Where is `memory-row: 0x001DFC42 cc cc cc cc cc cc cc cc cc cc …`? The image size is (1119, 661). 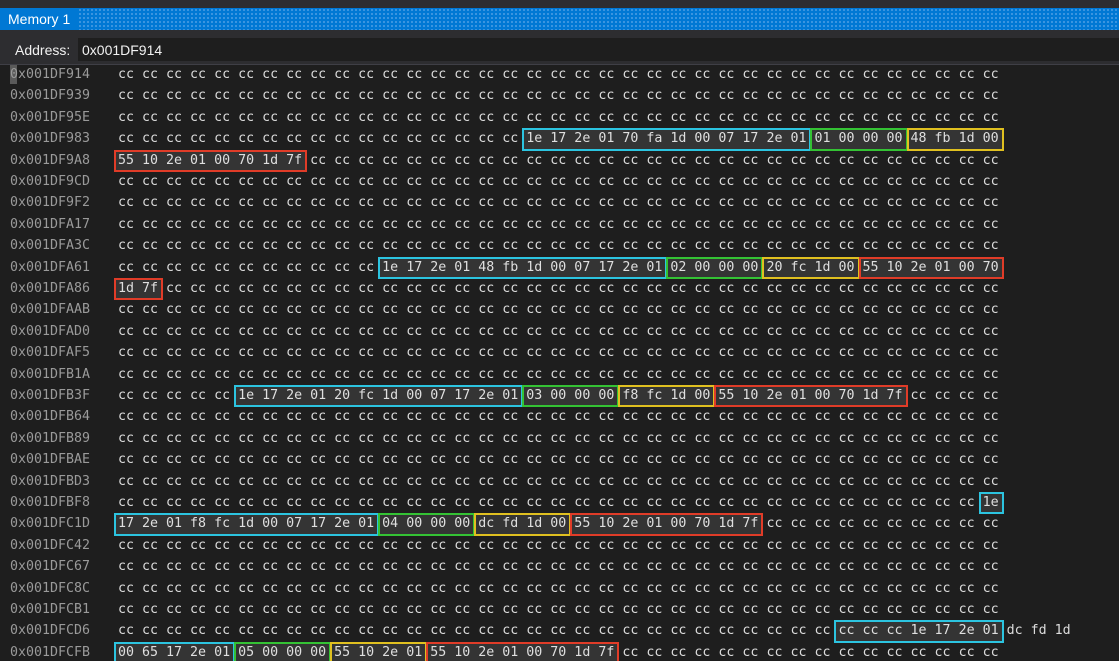
memory-row: 0x001DFC42 cc cc cc cc cc cc cc cc cc cc … is located at coordinates (559, 545).